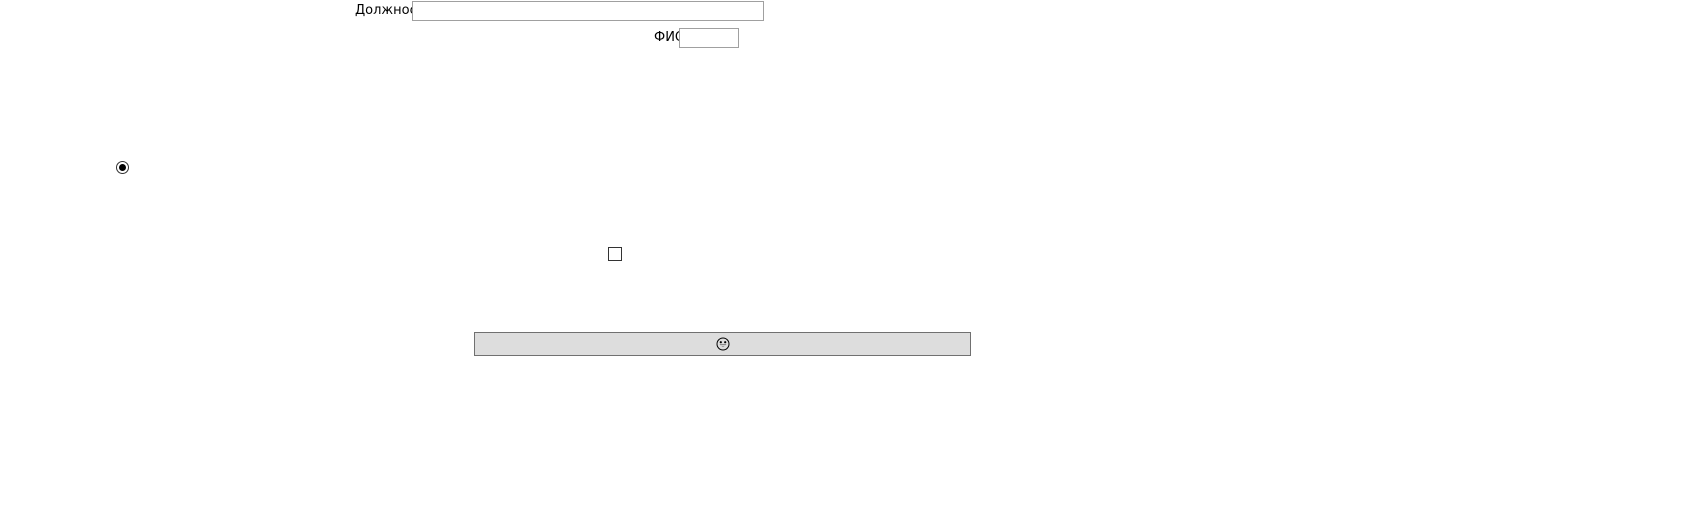 The height and width of the screenshot is (511, 1685). I want to click on name-input, so click(709, 38).